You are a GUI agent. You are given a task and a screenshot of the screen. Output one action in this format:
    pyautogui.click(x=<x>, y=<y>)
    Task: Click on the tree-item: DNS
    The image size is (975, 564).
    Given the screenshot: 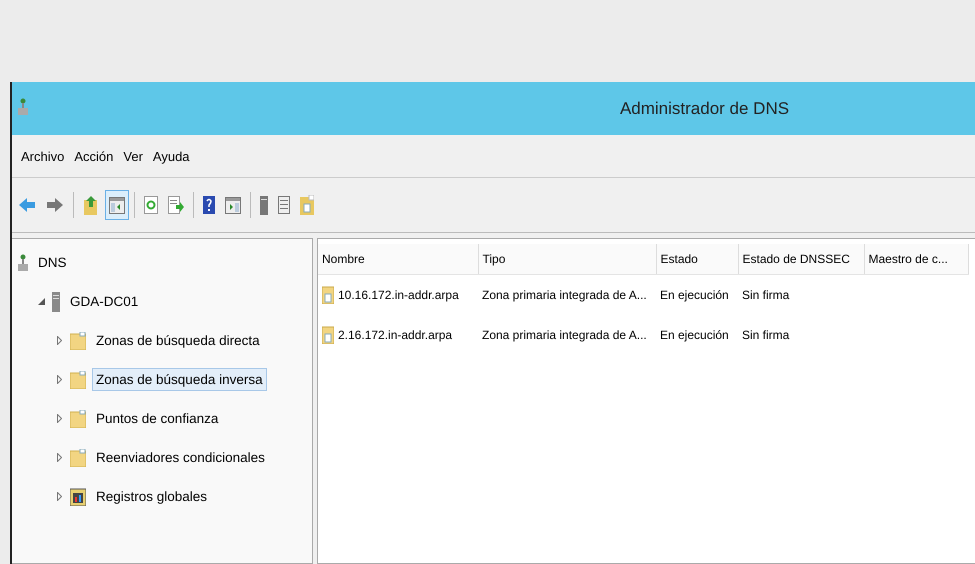 What is the action you would take?
    pyautogui.click(x=52, y=262)
    